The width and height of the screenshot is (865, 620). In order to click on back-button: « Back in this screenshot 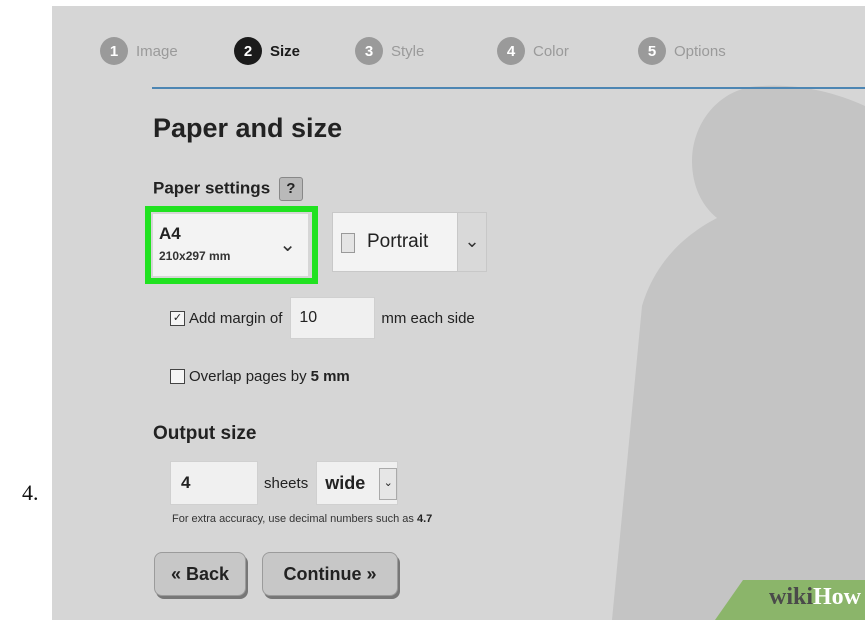, I will do `click(200, 574)`.